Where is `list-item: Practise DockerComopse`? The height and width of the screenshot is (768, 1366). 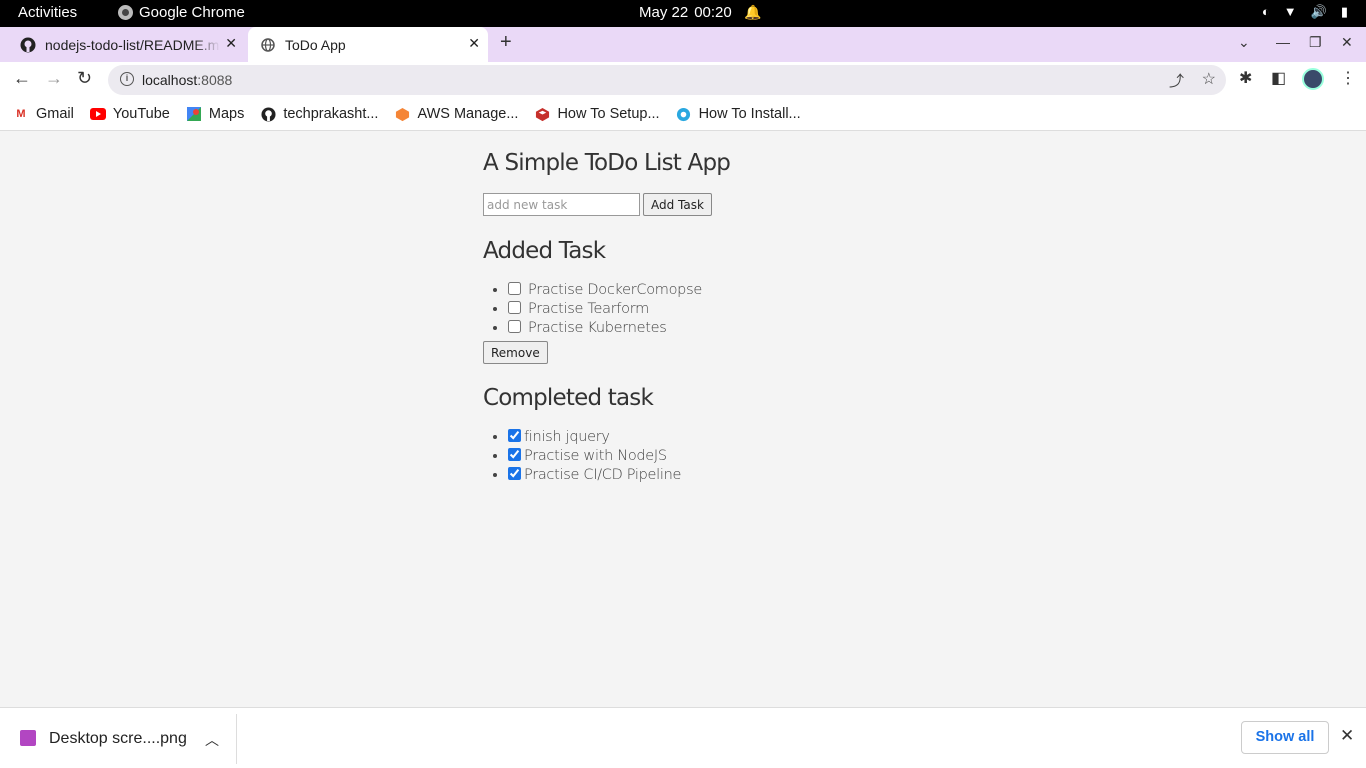 list-item: Practise DockerComopse is located at coordinates (619, 291).